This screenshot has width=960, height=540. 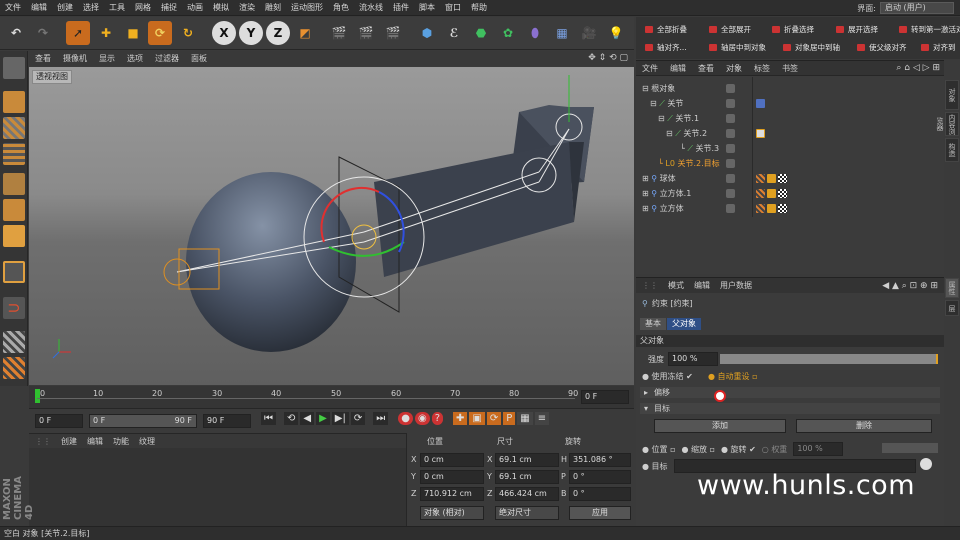 What do you see at coordinates (477, 418) in the screenshot?
I see `key-scale-icon: ▣` at bounding box center [477, 418].